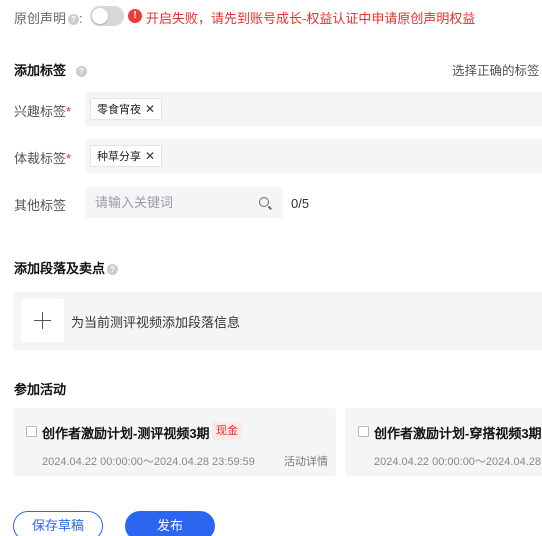 This screenshot has width=542, height=536. What do you see at coordinates (58, 523) in the screenshot?
I see `save-draft-button: 保存草稿` at bounding box center [58, 523].